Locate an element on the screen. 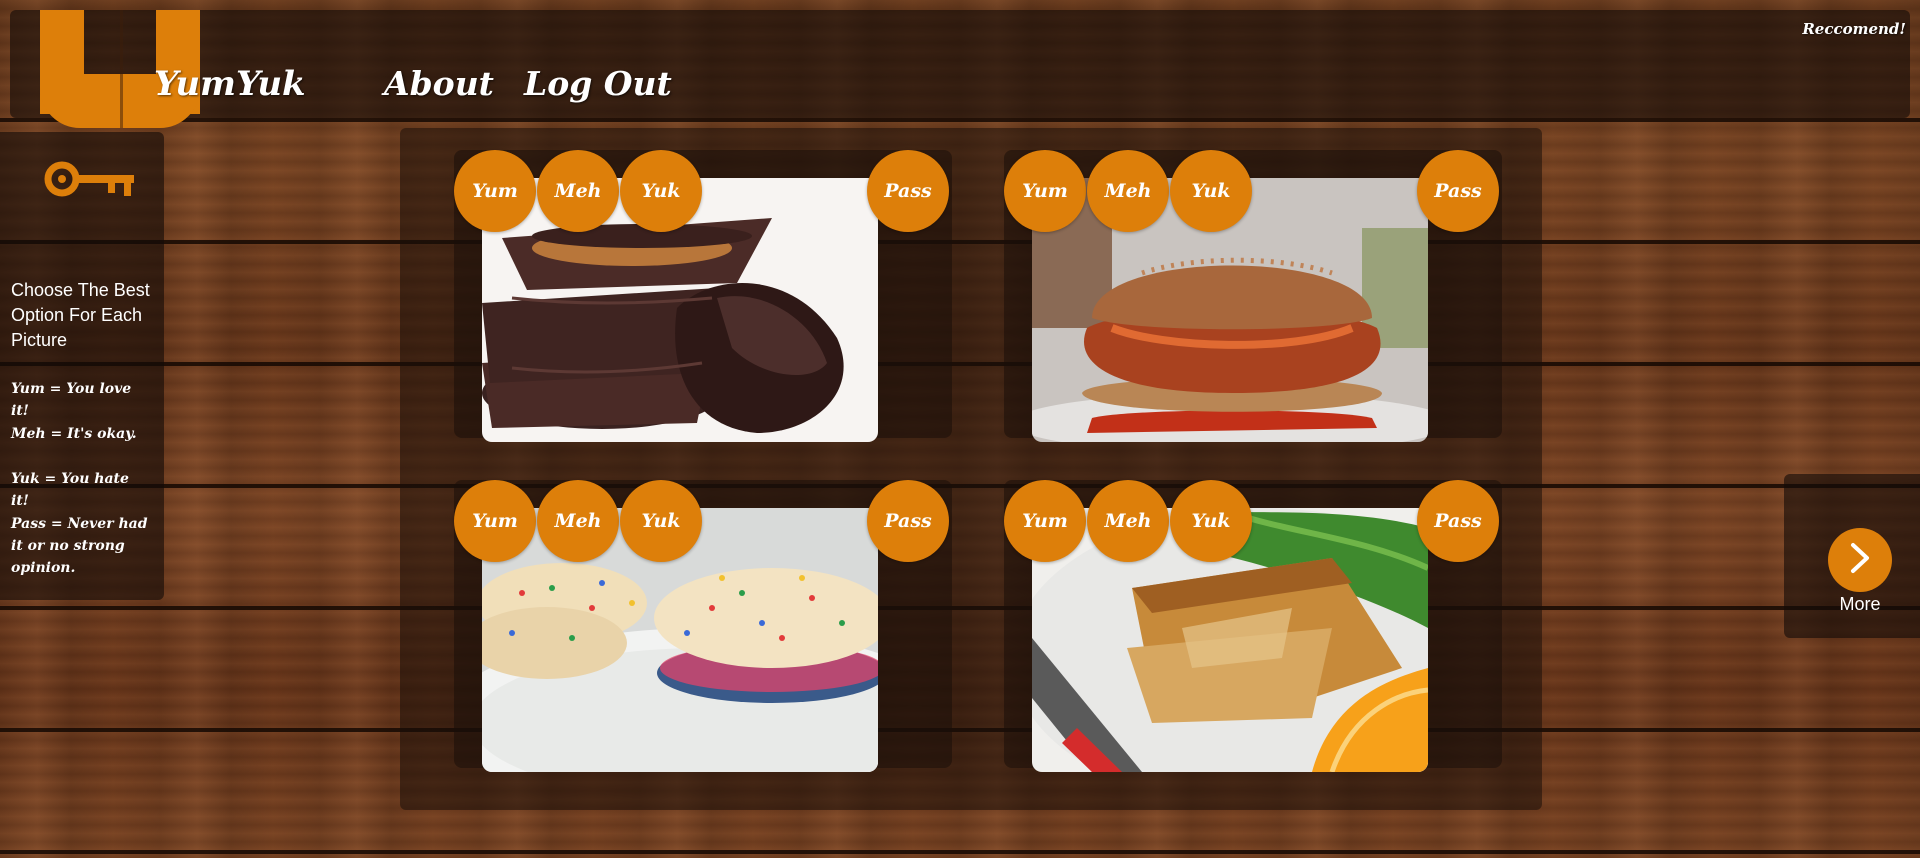 This screenshot has height=858, width=1920. recommend-link: Reccomend! is located at coordinates (1854, 29).